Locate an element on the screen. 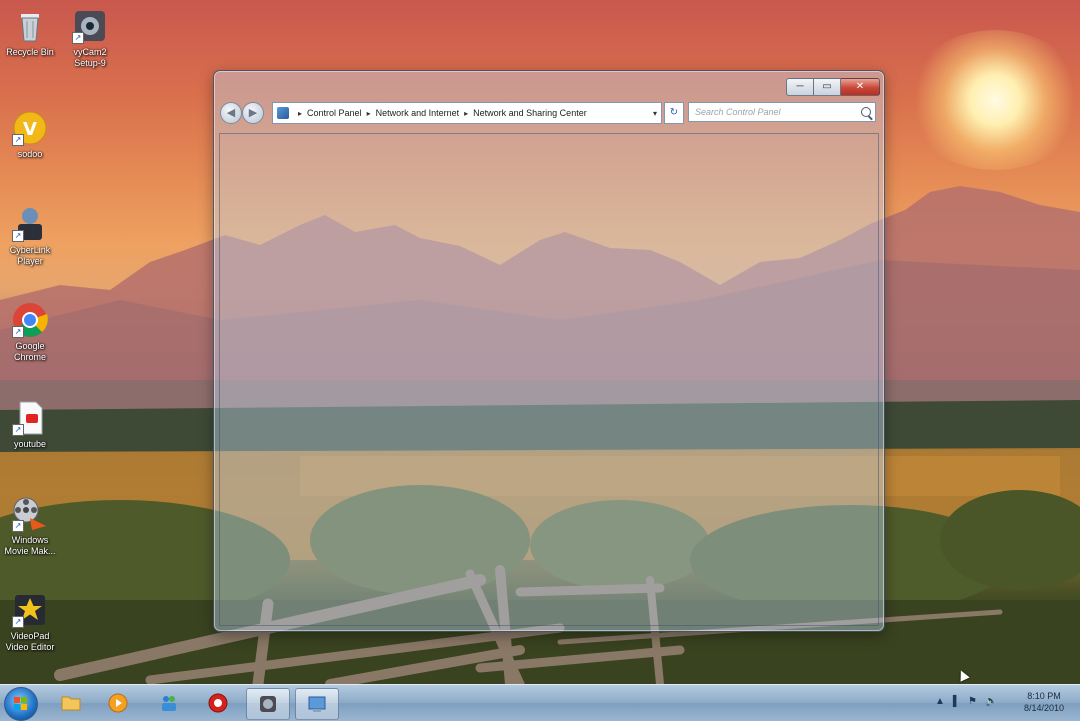 Image resolution: width=1080 pixels, height=721 pixels. taskbar-media-player is located at coordinates (118, 703).